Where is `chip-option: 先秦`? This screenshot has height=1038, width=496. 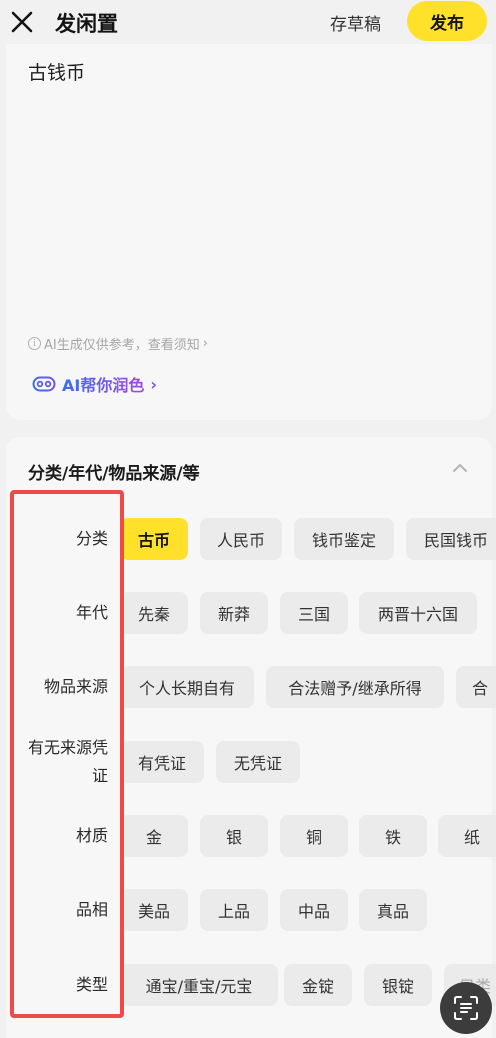
chip-option: 先秦 is located at coordinates (154, 613).